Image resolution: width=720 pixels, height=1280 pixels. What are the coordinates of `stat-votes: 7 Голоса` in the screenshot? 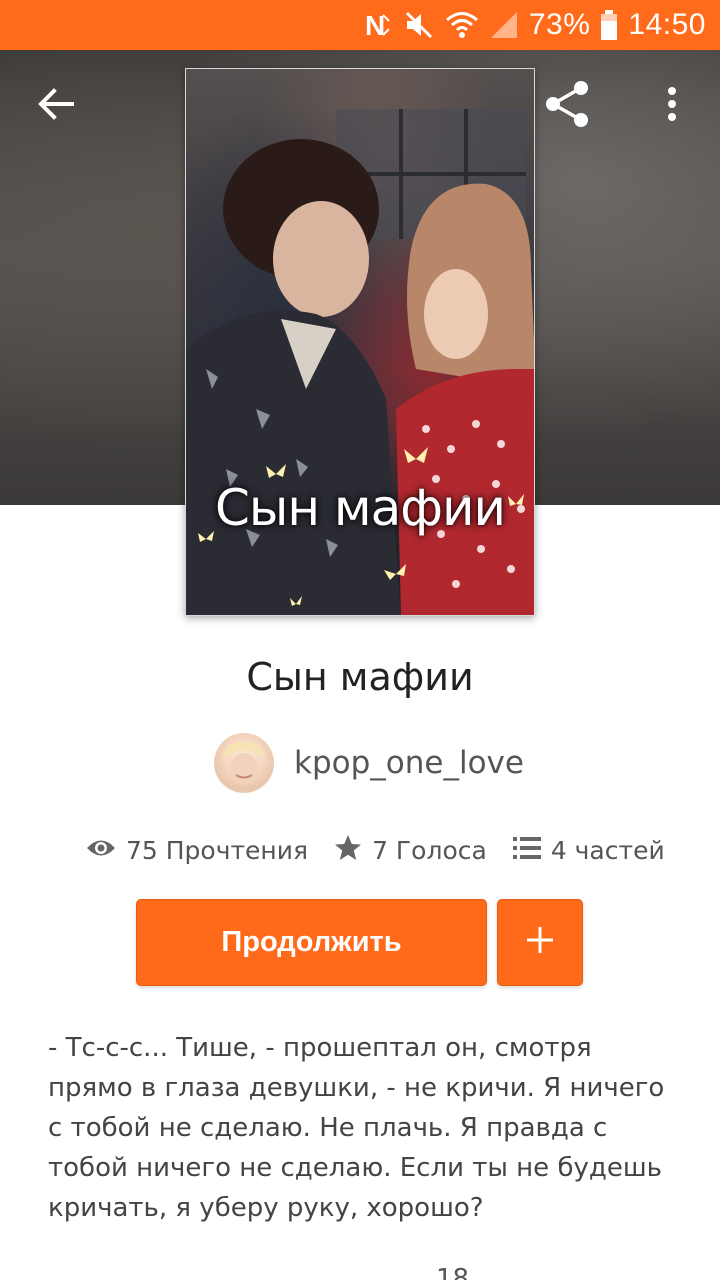 It's located at (410, 850).